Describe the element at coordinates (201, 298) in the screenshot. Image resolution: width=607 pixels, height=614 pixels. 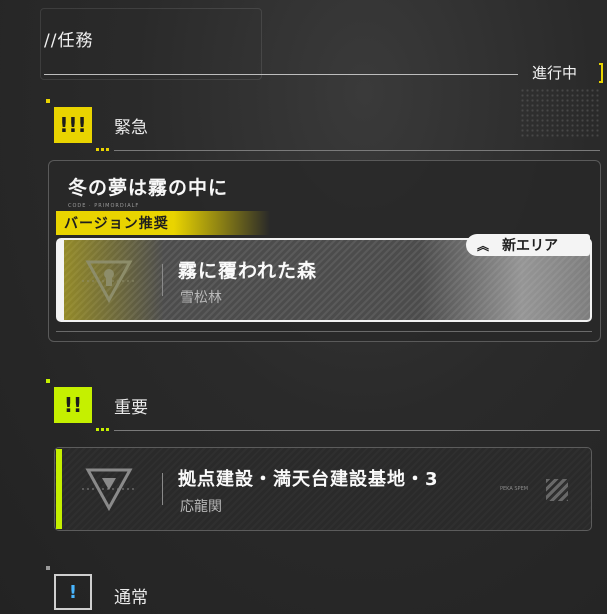
I see `area-sub-name: 雪松林` at that location.